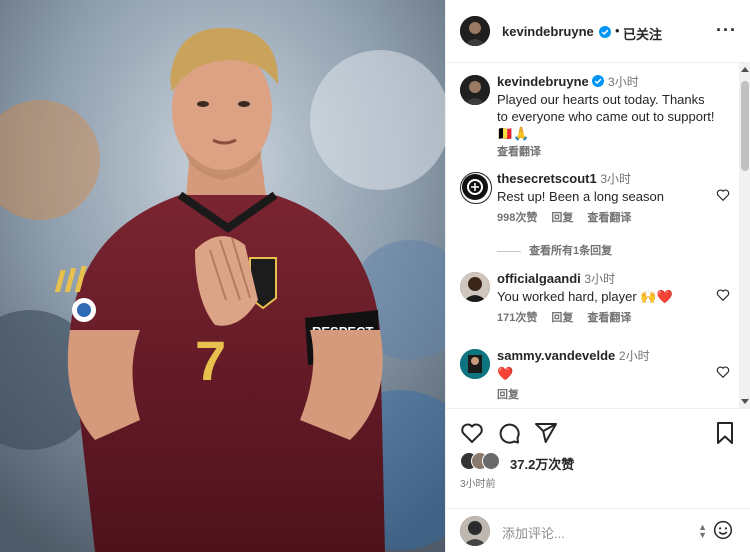 This screenshot has height=553, width=750. I want to click on like-count: 37.2万次赞, so click(542, 463).